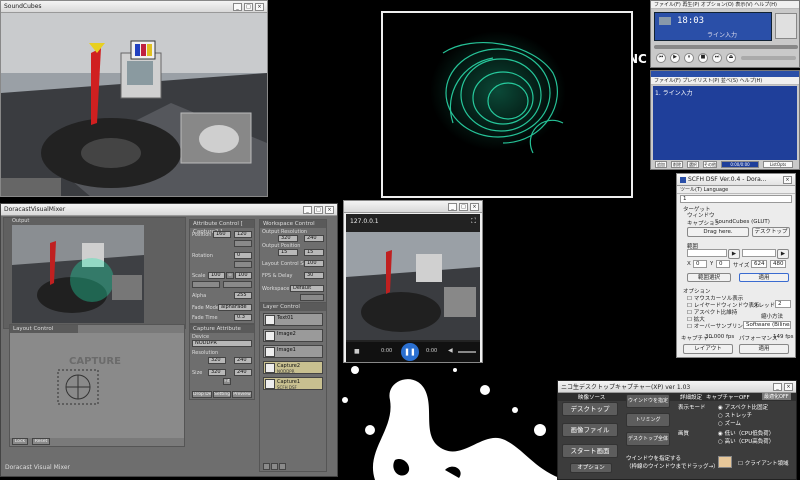 This screenshot has height=480, width=800. I want to click on pause-icon: ⏸, so click(689, 58).